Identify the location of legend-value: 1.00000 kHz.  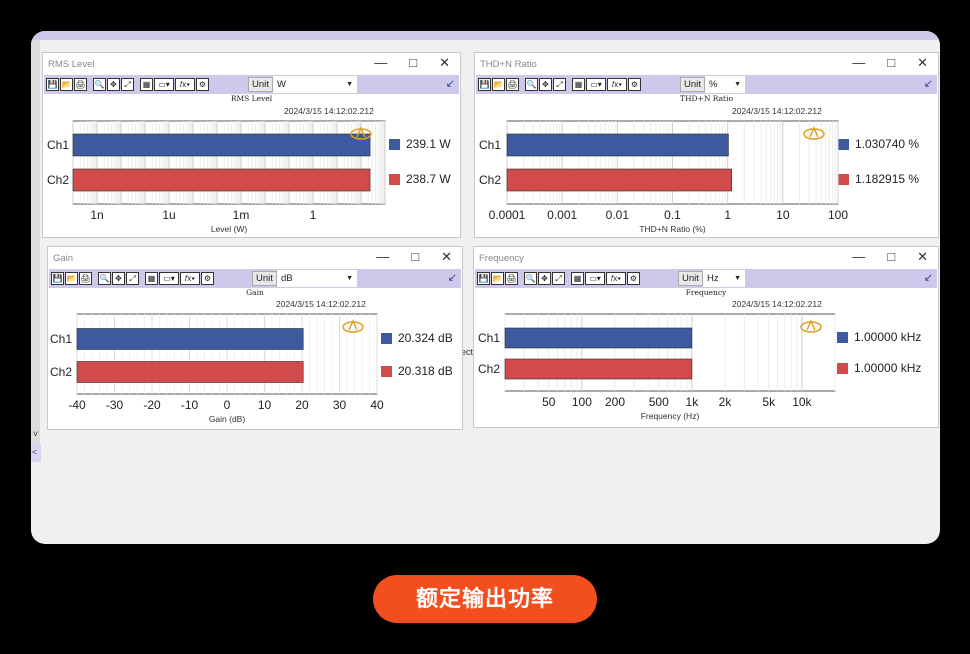
(888, 337).